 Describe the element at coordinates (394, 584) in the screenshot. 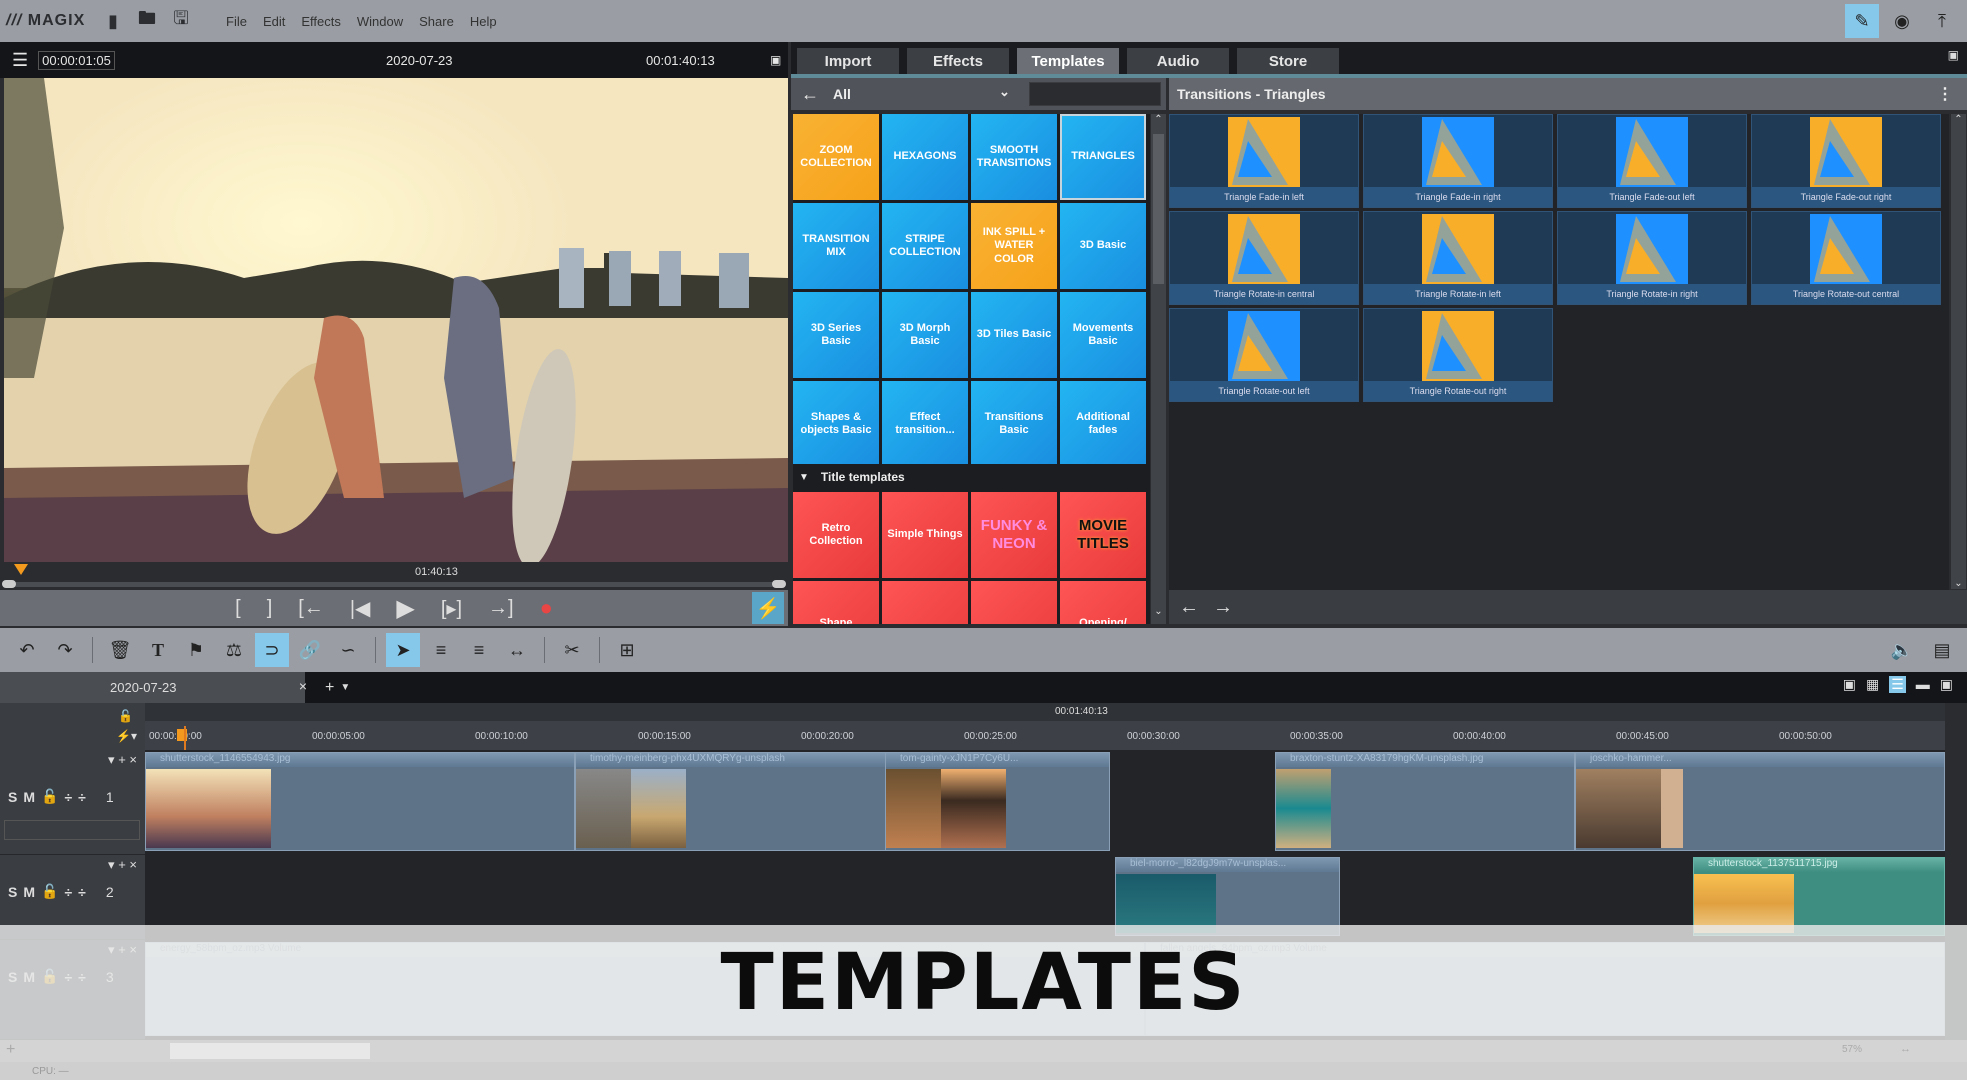

I see `scrub-track` at that location.